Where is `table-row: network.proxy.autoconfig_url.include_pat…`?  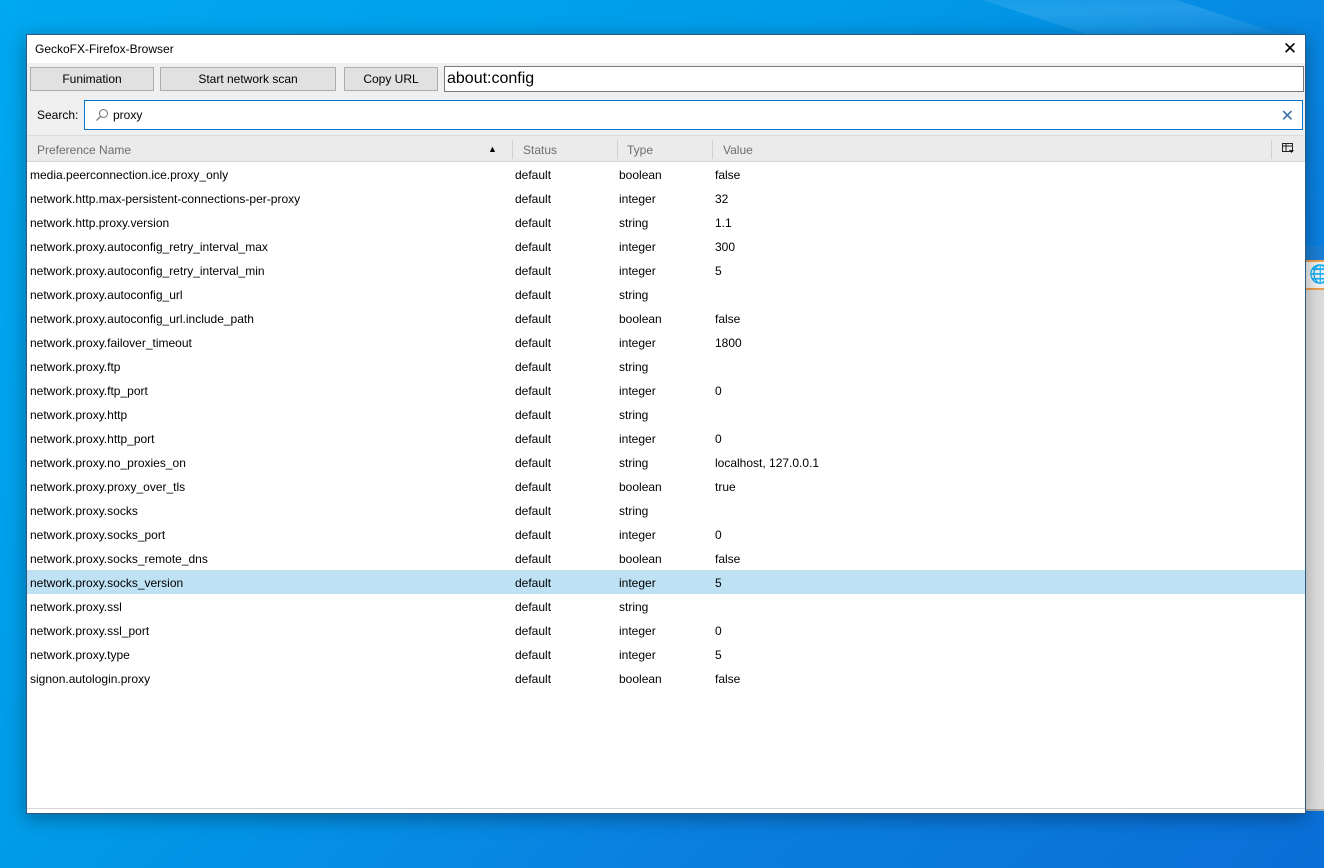
table-row: network.proxy.autoconfig_url.include_pat… is located at coordinates (666, 318).